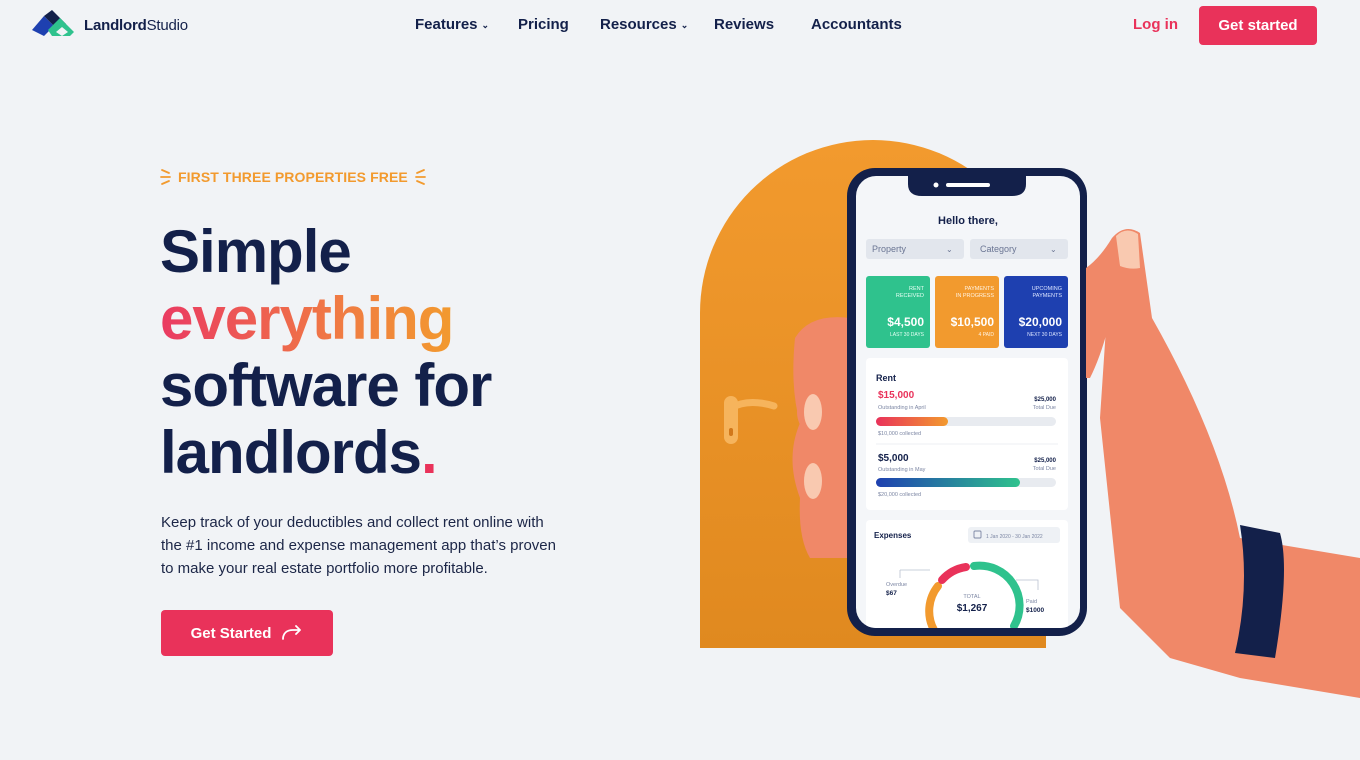 This screenshot has width=1360, height=760. I want to click on spark-left-icon, so click(165, 177).